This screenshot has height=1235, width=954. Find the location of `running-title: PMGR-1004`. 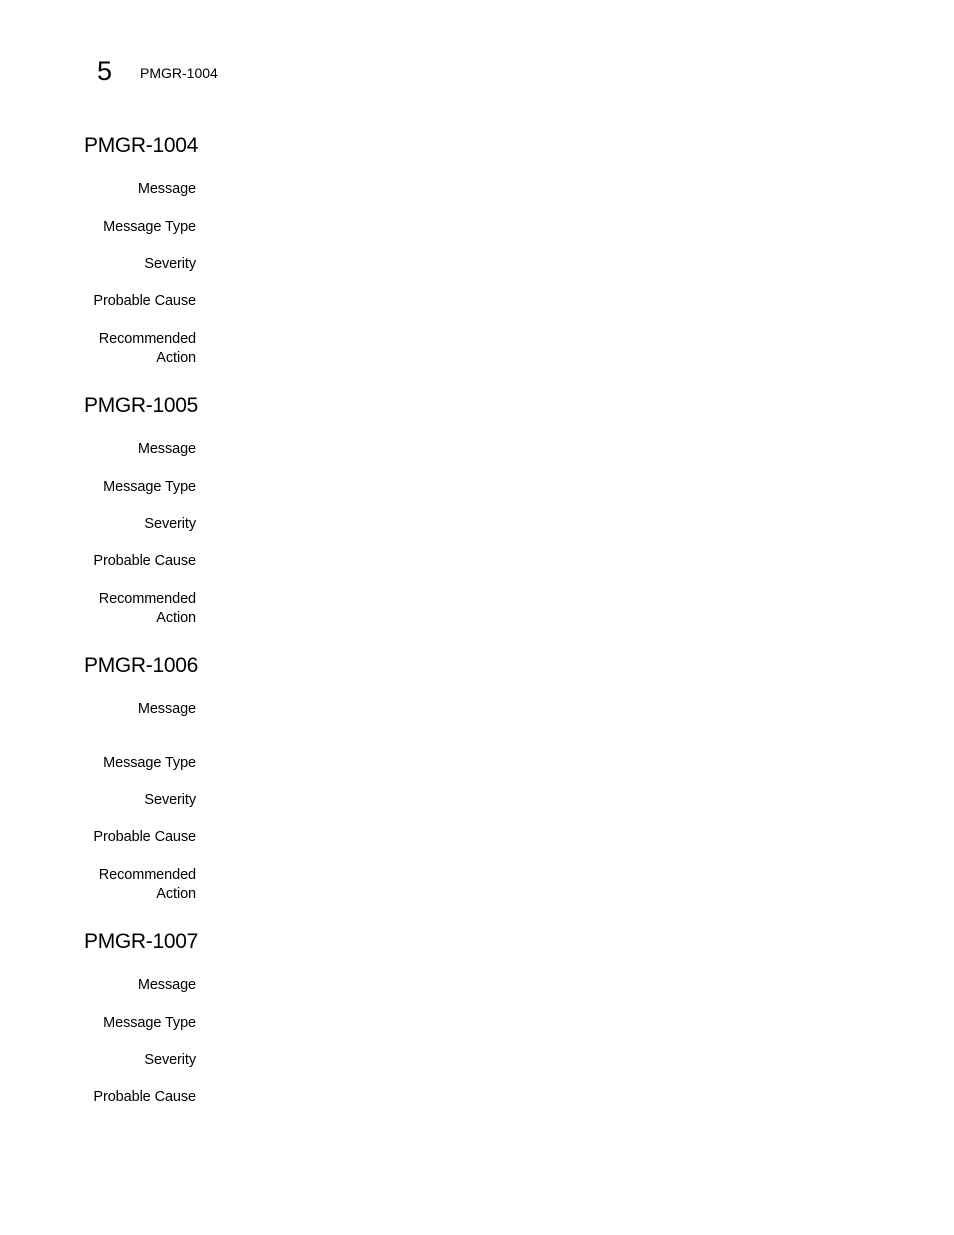

running-title: PMGR-1004 is located at coordinates (179, 73).